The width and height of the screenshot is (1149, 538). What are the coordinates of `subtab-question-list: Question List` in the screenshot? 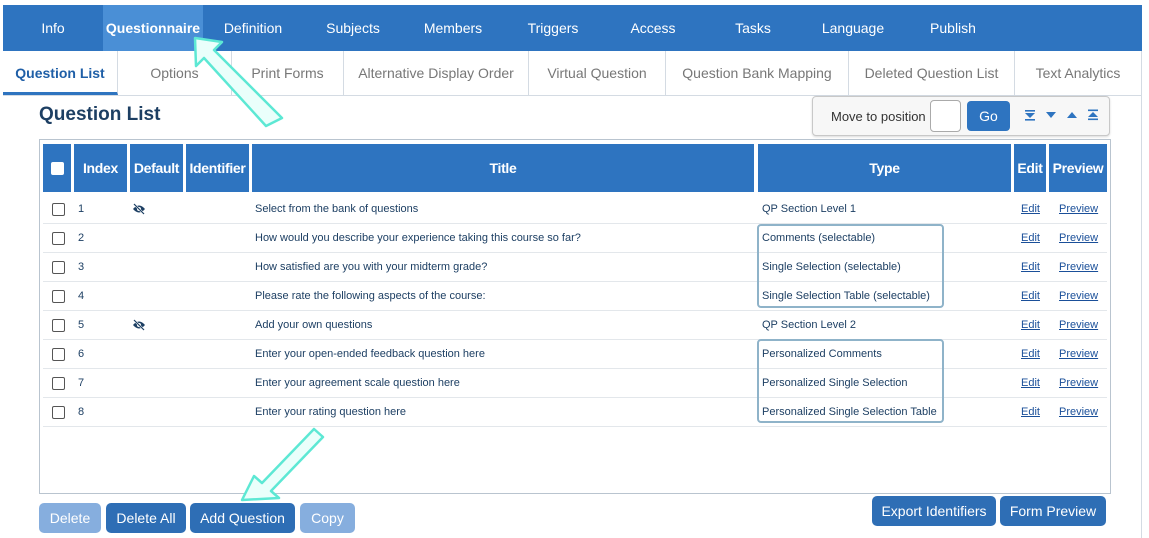 It's located at (60, 73).